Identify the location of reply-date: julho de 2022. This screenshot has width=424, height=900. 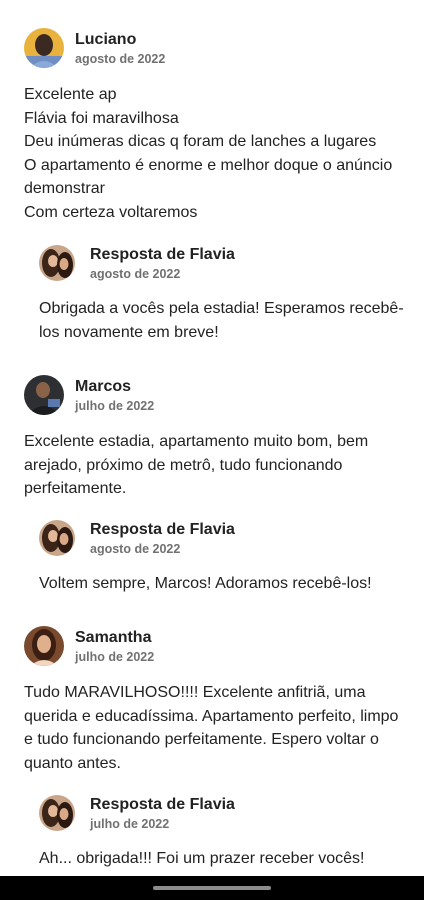
(130, 823).